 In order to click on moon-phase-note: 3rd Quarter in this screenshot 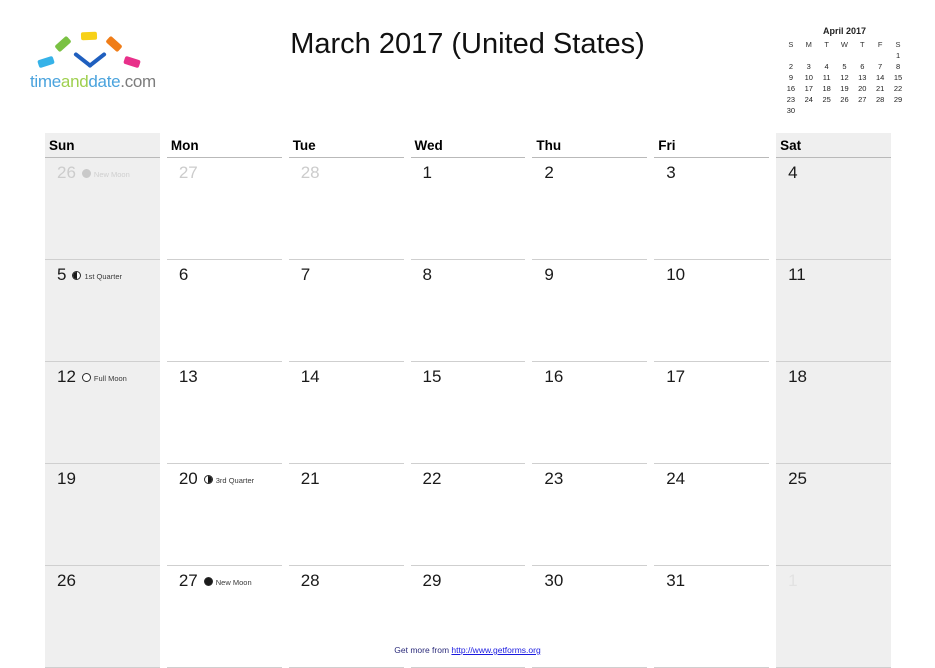, I will do `click(228, 479)`.